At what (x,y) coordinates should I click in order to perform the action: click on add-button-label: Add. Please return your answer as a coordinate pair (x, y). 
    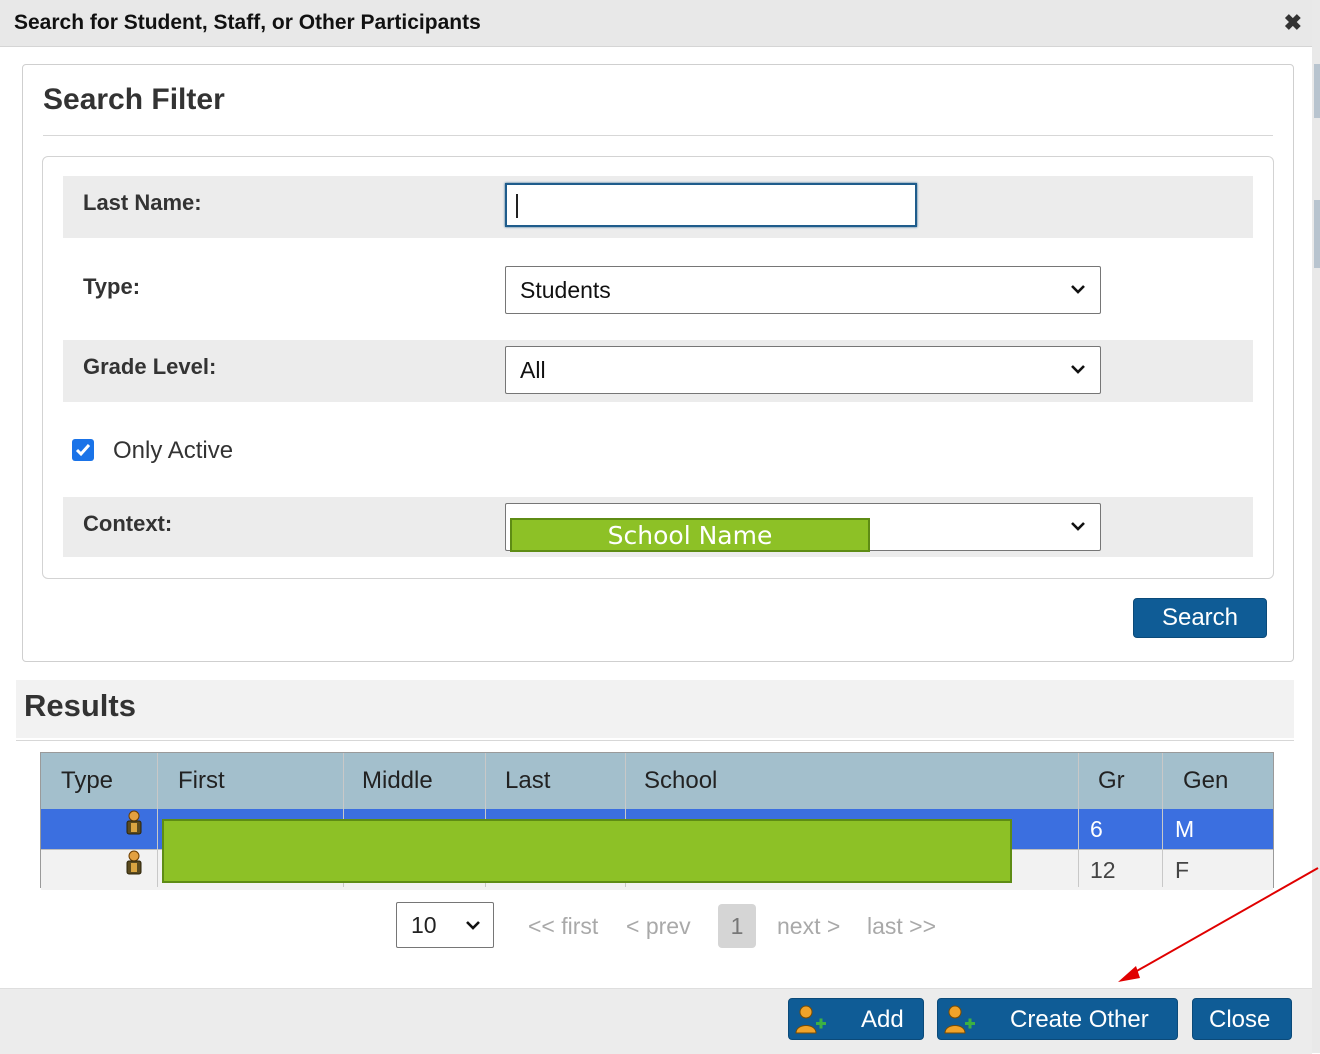
    Looking at the image, I should click on (882, 1019).